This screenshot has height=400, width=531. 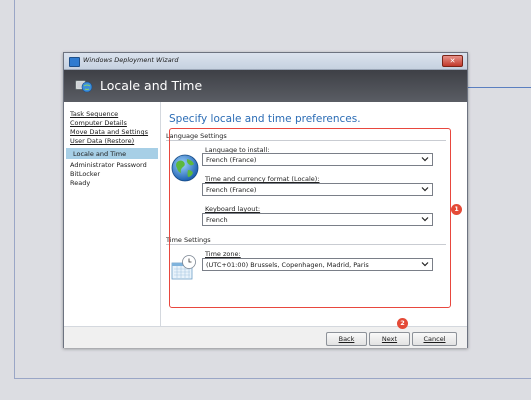 I want to click on callout-connector, so click(x=499, y=87).